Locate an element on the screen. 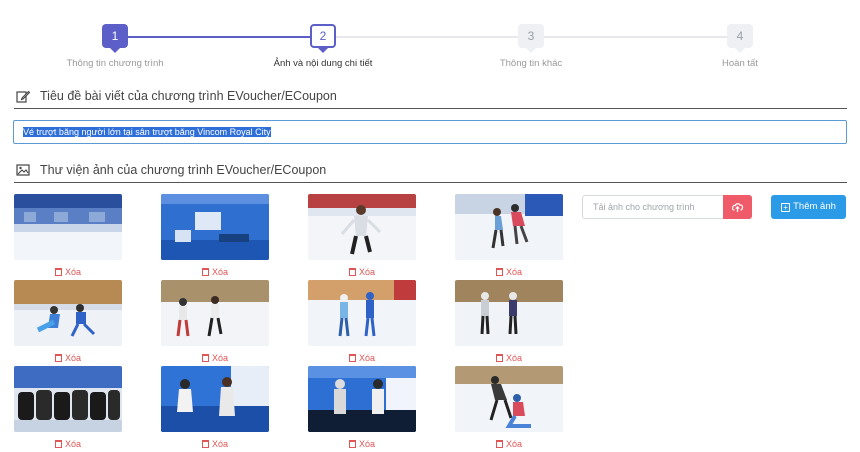  step-label: Thông tin khác is located at coordinates (531, 63).